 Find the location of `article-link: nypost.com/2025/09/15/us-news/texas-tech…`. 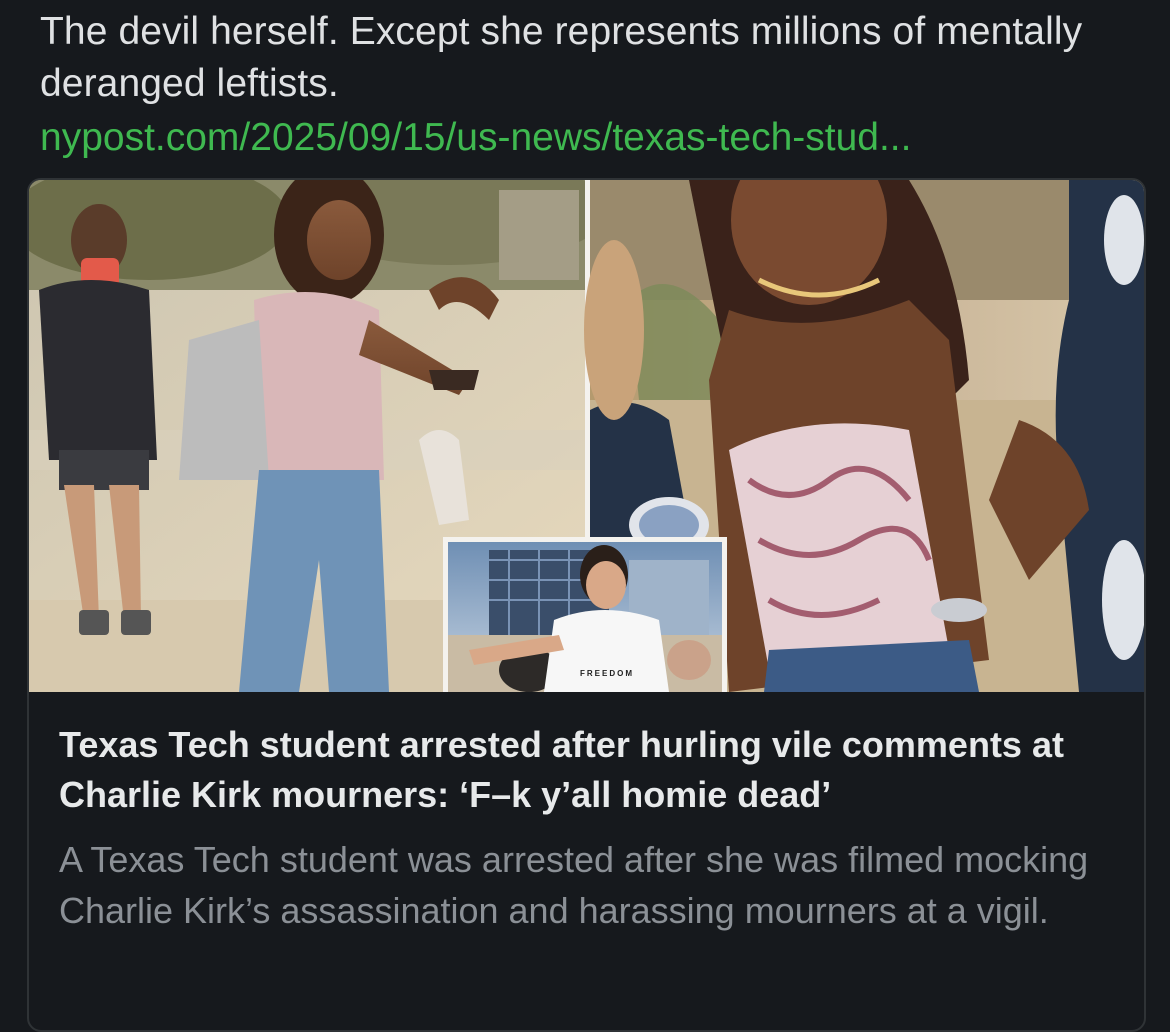

article-link: nypost.com/2025/09/15/us-news/texas-tech… is located at coordinates (475, 138).